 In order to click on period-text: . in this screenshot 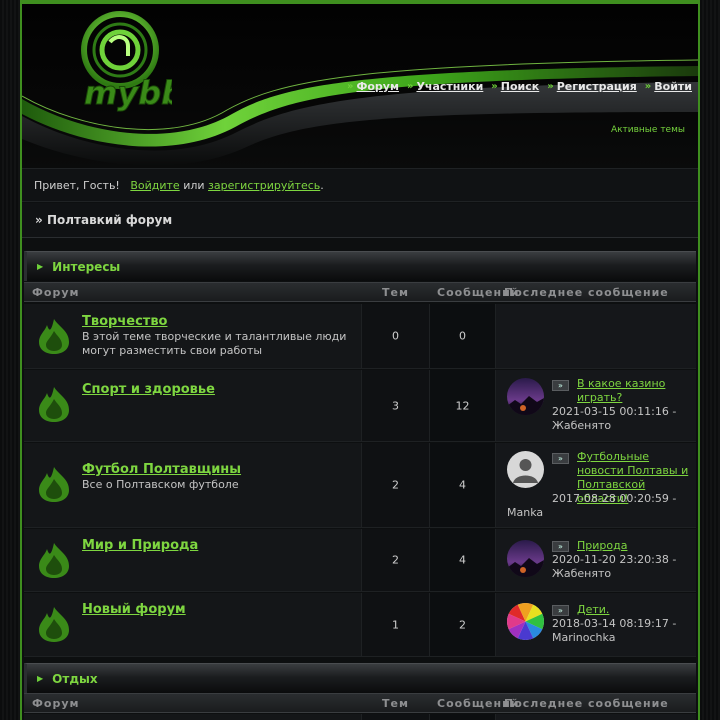, I will do `click(322, 185)`.